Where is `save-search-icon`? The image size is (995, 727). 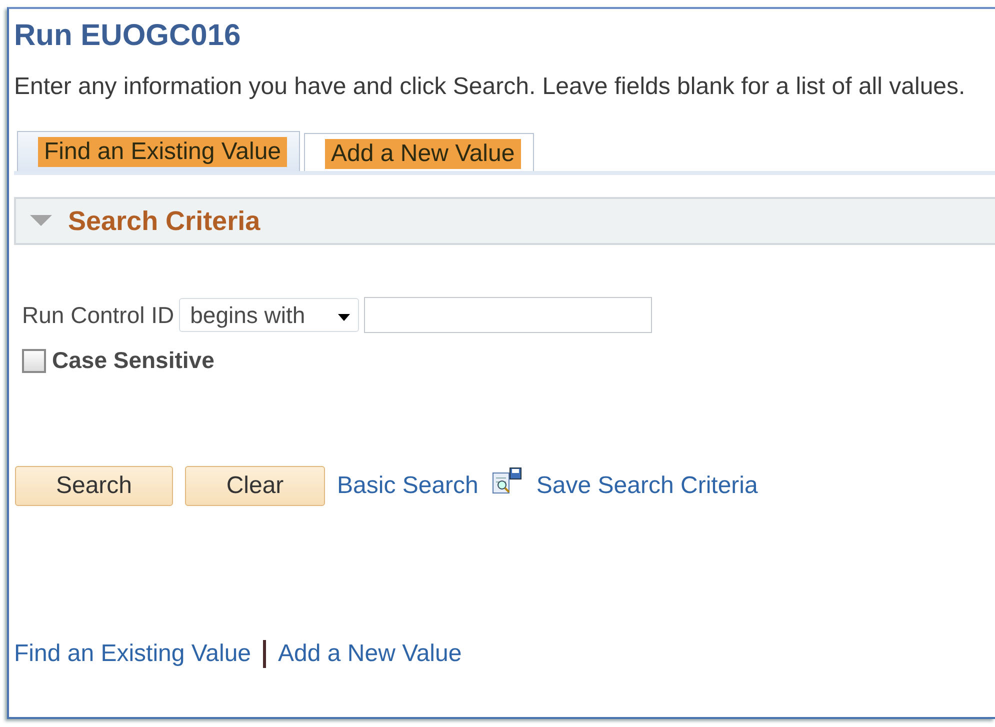
save-search-icon is located at coordinates (508, 481).